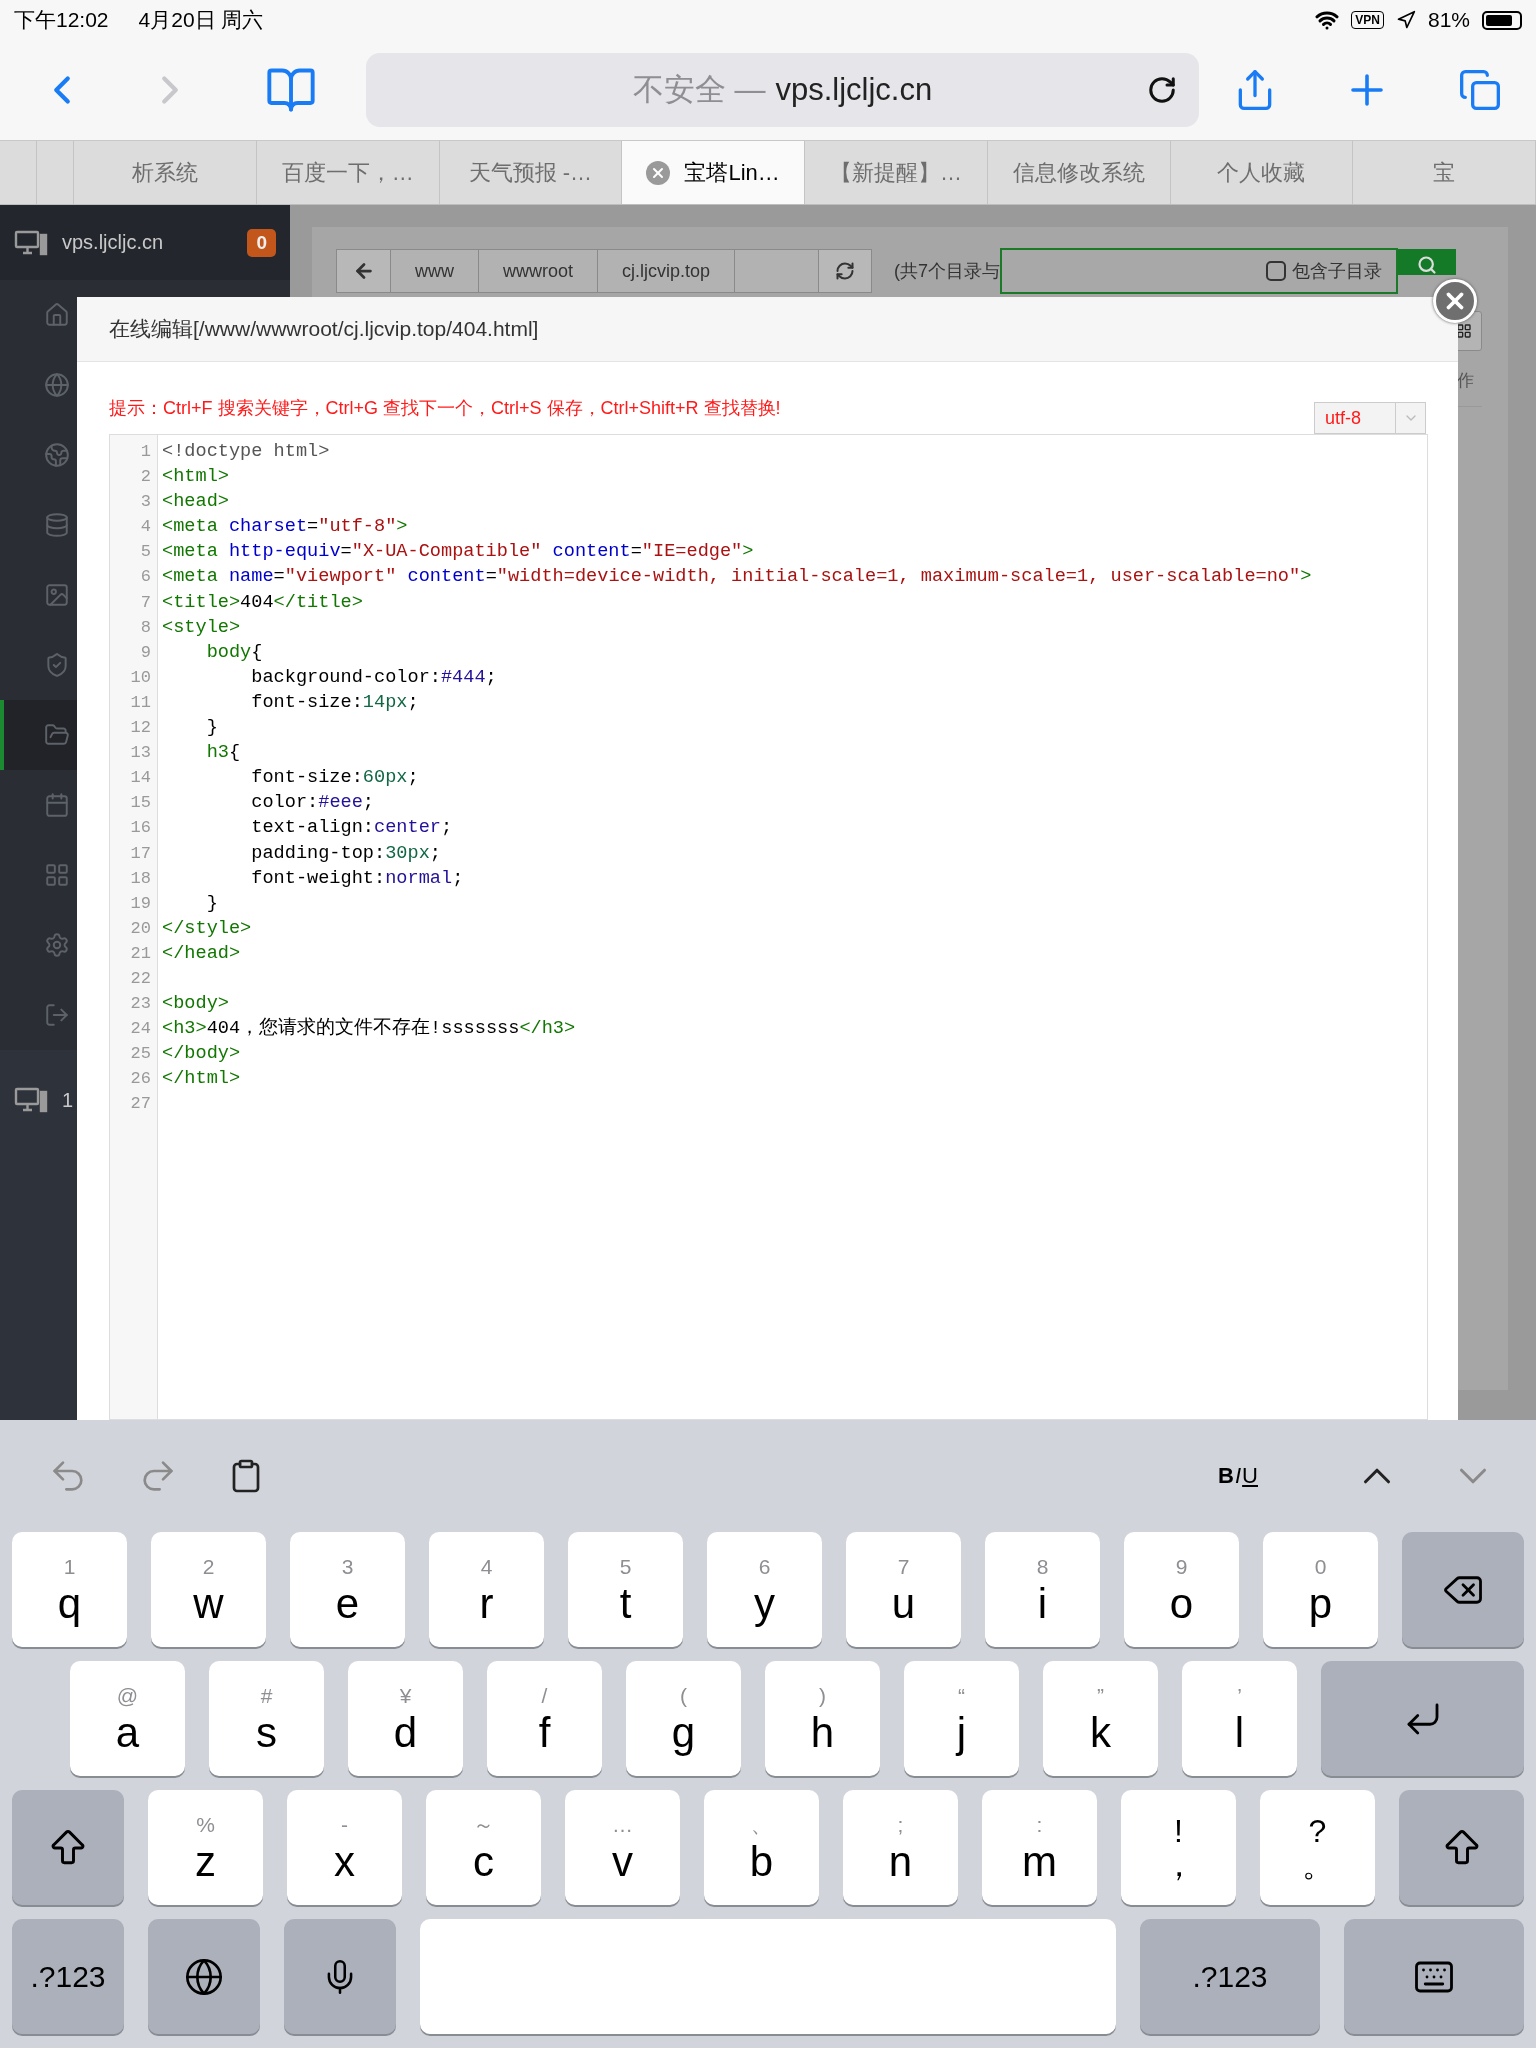 The image size is (1536, 2048). What do you see at coordinates (140, 728) in the screenshot?
I see `line-number: 12` at bounding box center [140, 728].